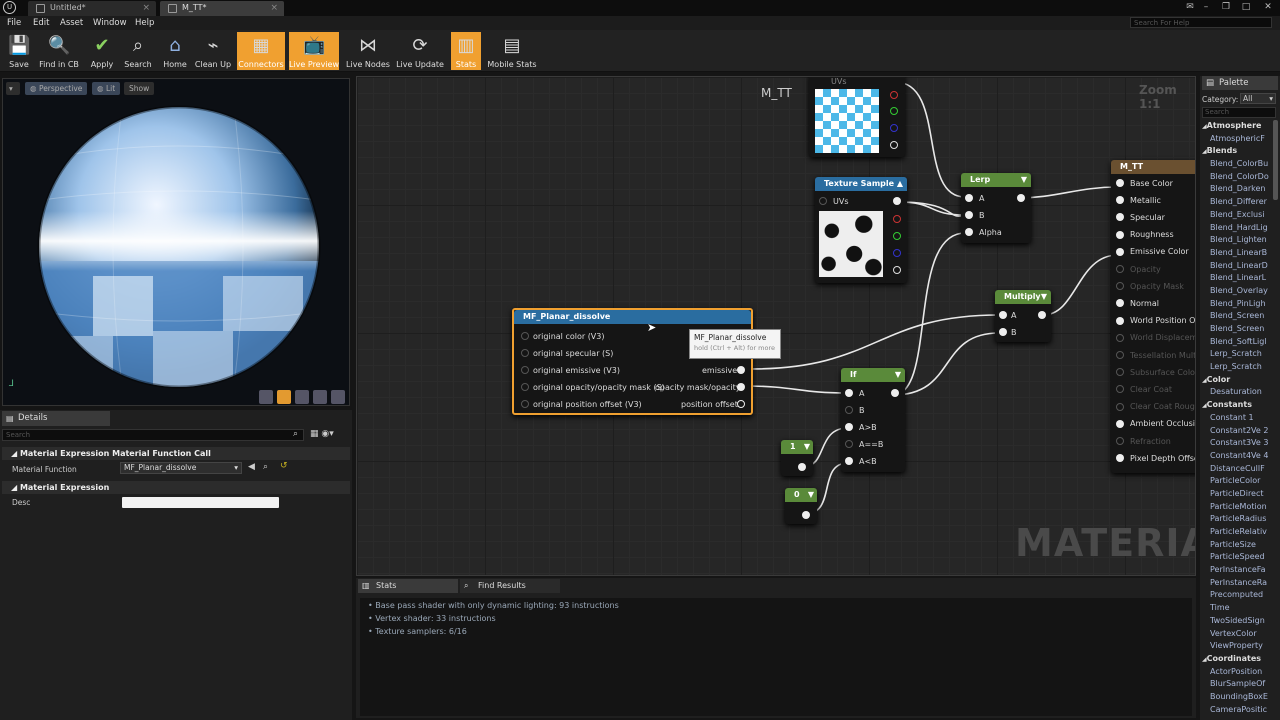 The width and height of the screenshot is (1280, 720). Describe the element at coordinates (284, 466) in the screenshot. I see `reset-icon: ↺` at that location.